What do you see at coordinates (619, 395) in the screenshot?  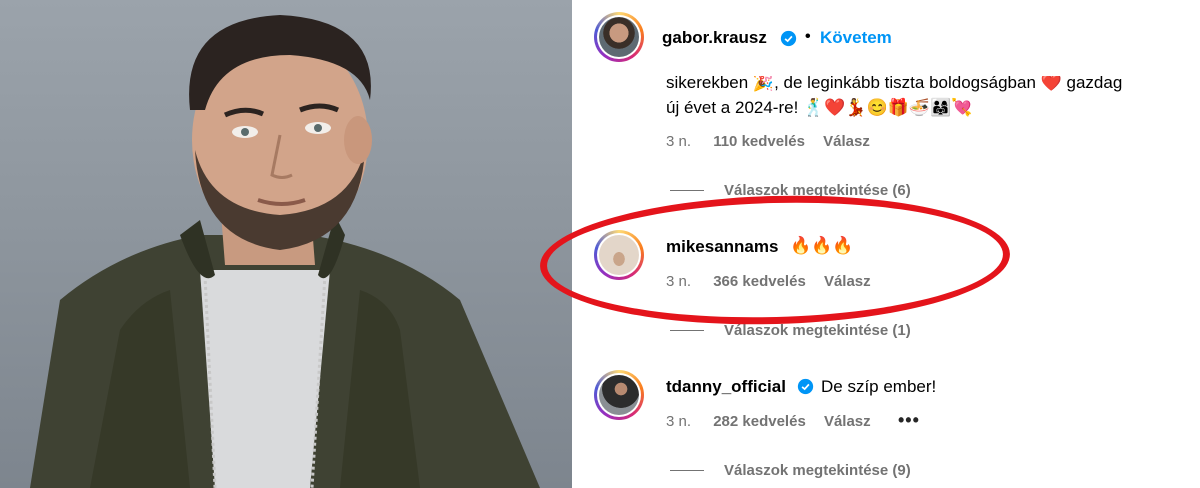 I see `comment-avatar-tdanny` at bounding box center [619, 395].